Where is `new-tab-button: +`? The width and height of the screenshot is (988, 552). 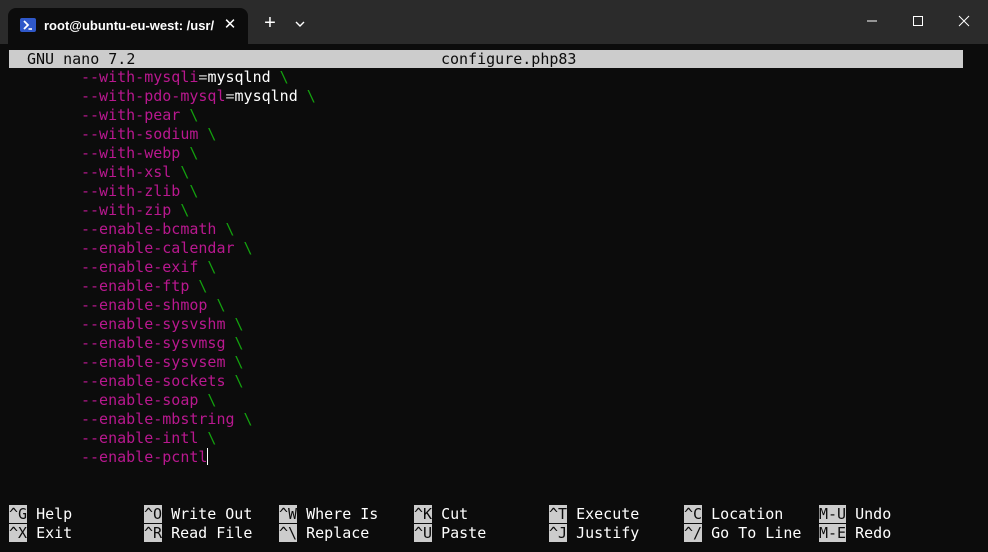
new-tab-button: + is located at coordinates (270, 24).